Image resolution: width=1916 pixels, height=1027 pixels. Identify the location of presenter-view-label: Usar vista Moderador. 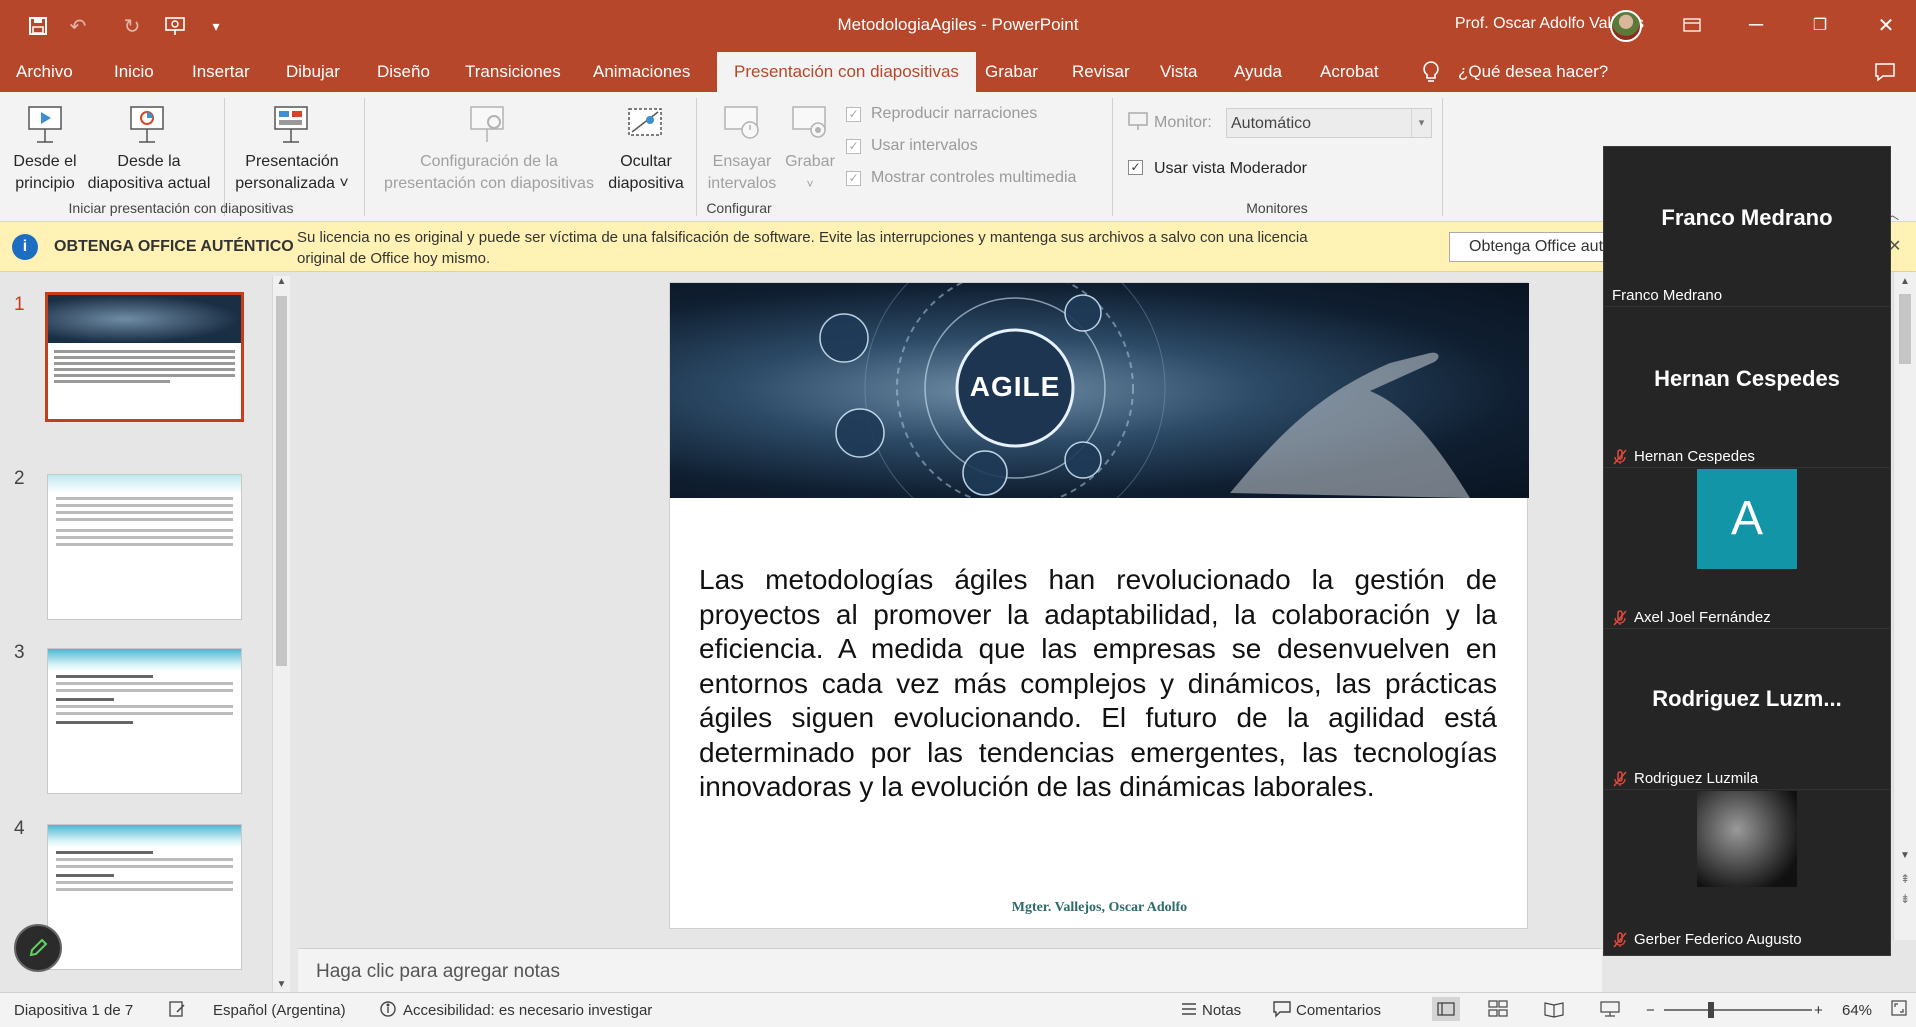
(1230, 168).